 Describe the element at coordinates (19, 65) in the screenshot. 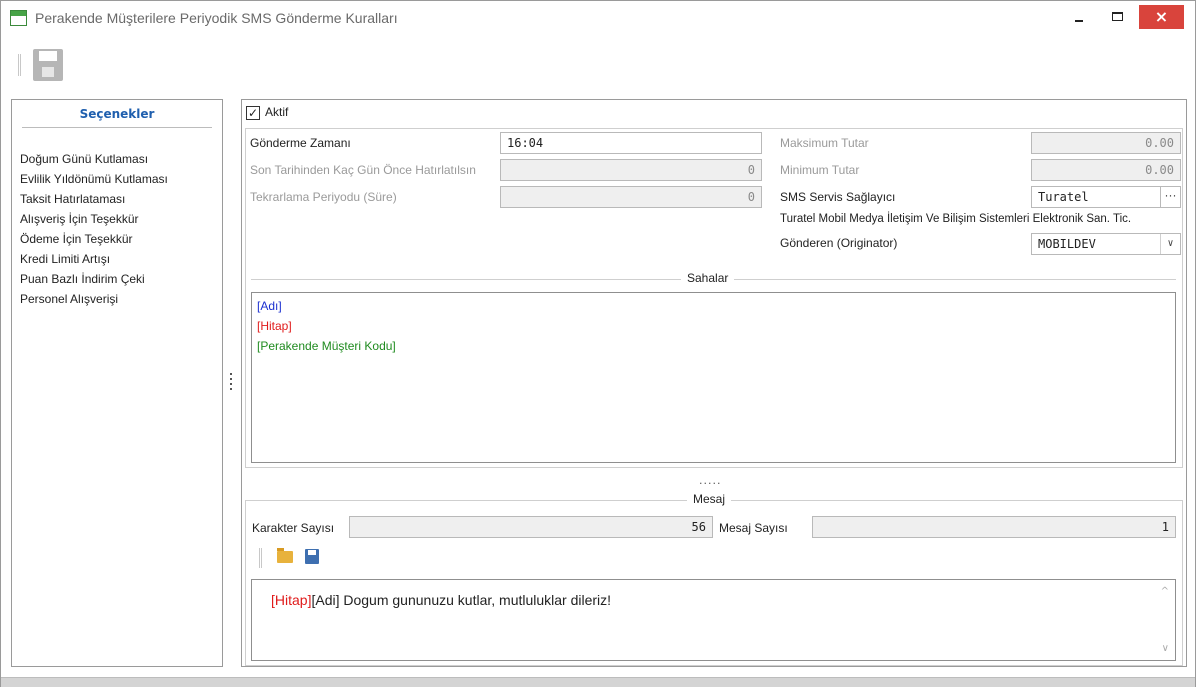

I see `toolbar-grip` at that location.